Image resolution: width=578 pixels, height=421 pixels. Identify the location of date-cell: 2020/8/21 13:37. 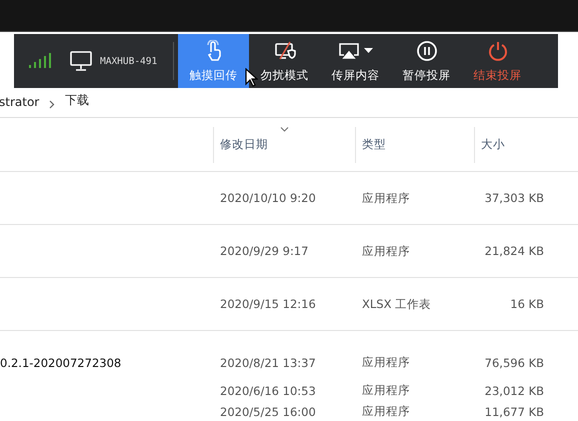
(268, 363).